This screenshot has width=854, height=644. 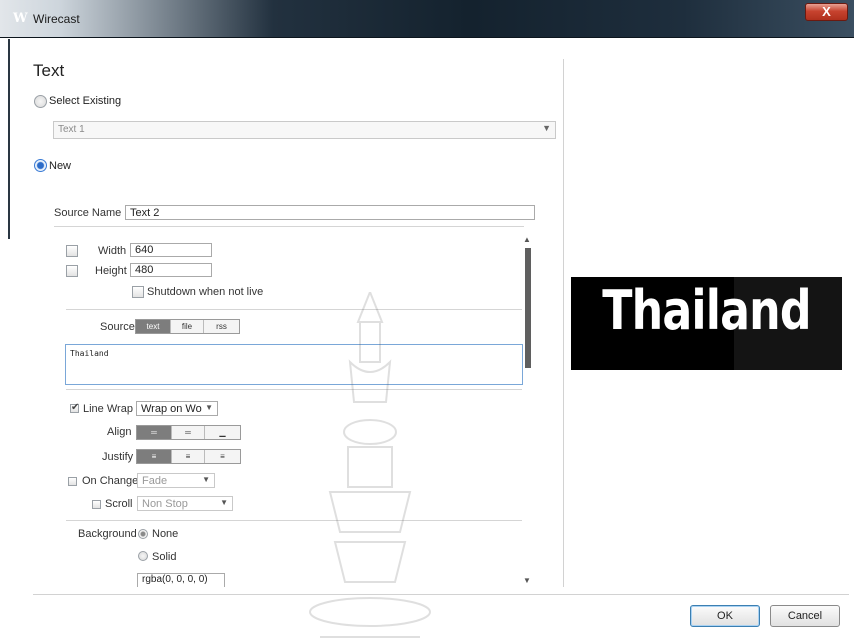 What do you see at coordinates (72, 271) in the screenshot?
I see `height-checkbox` at bounding box center [72, 271].